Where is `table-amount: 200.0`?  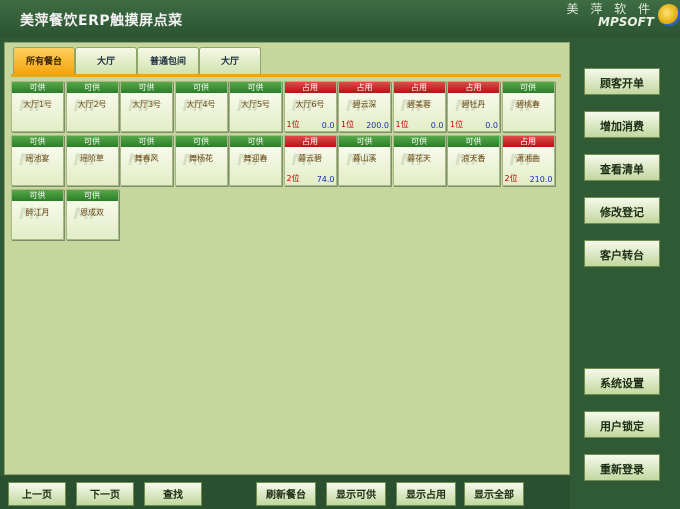 table-amount: 200.0 is located at coordinates (377, 125).